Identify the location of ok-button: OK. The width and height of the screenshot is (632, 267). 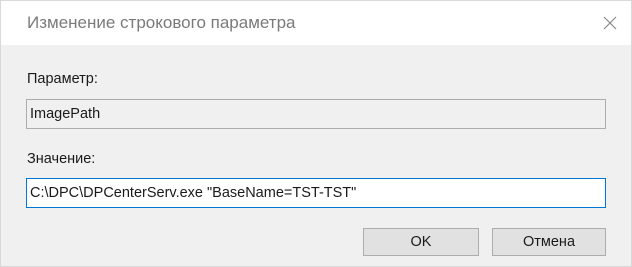
(421, 242).